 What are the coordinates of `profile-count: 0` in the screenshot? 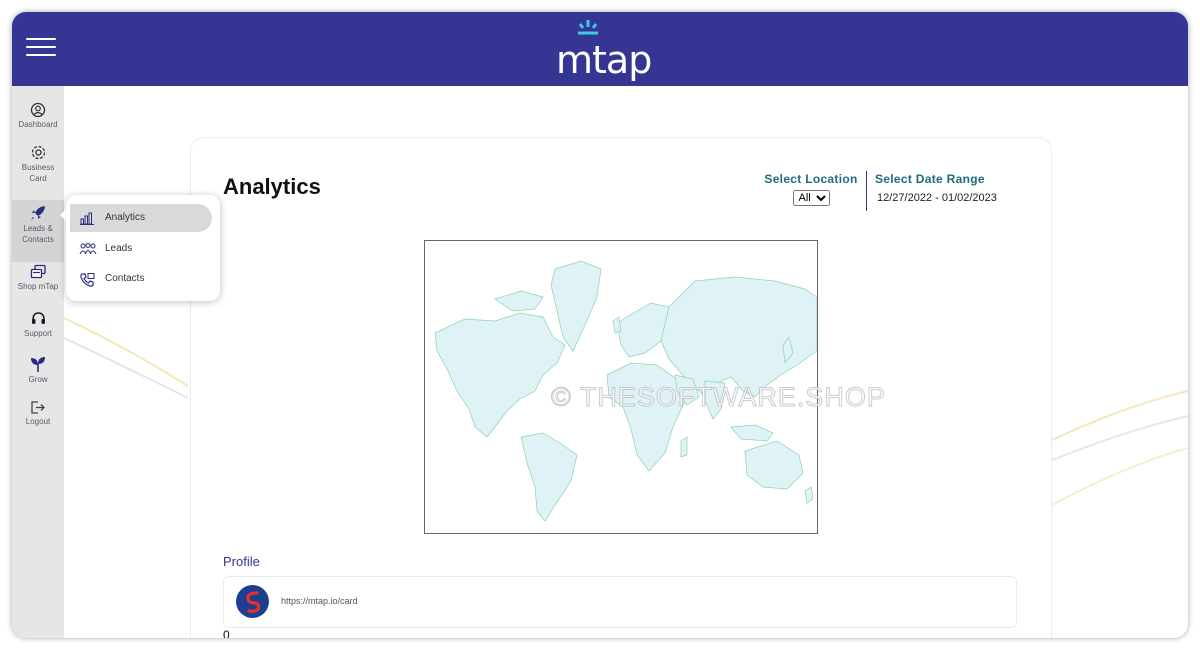 It's located at (226, 633).